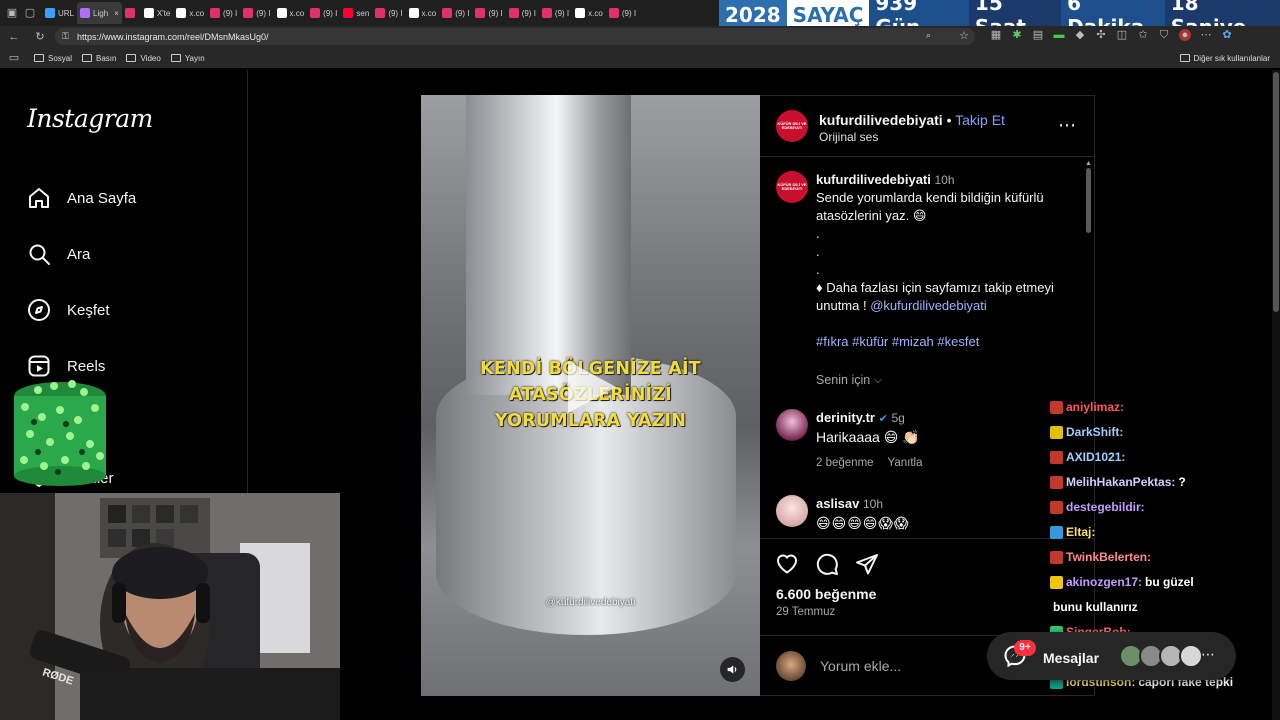  What do you see at coordinates (14, 37) in the screenshot?
I see `back-icon: ←` at bounding box center [14, 37].